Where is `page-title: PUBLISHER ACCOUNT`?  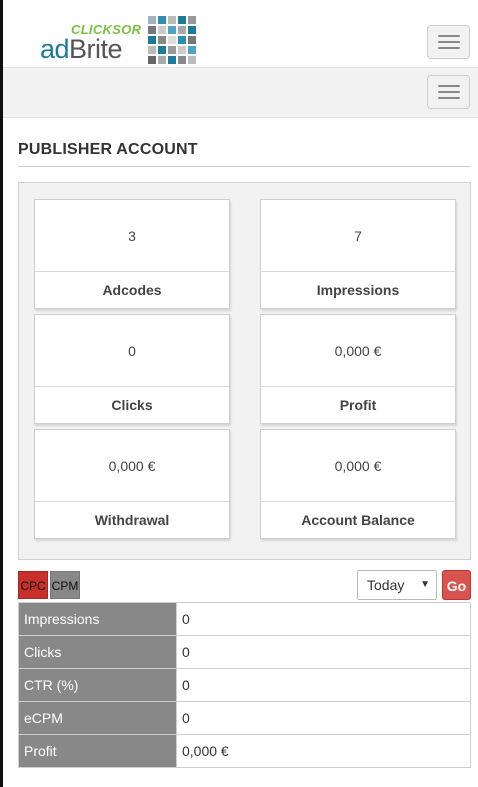
page-title: PUBLISHER ACCOUNT is located at coordinates (108, 149).